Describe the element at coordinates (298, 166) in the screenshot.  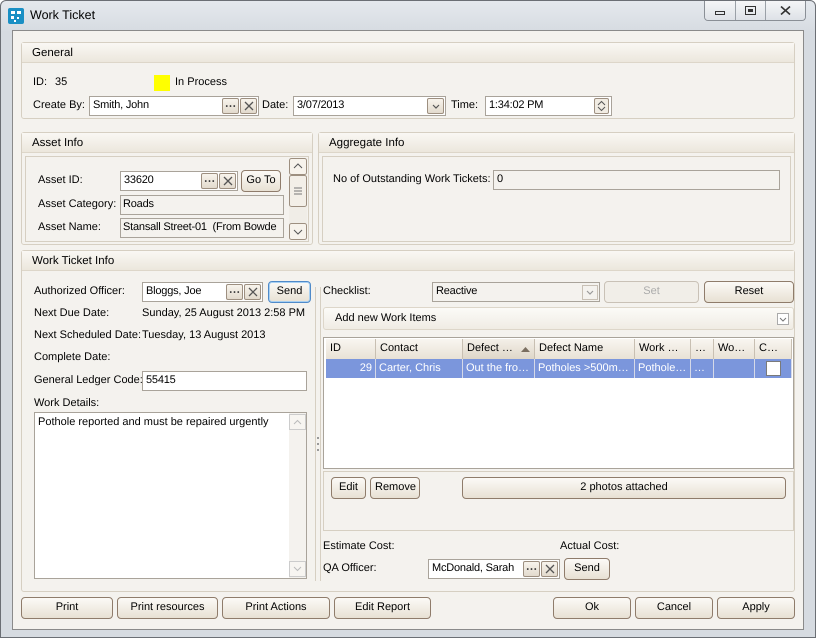
I see `scroll-up-icon` at that location.